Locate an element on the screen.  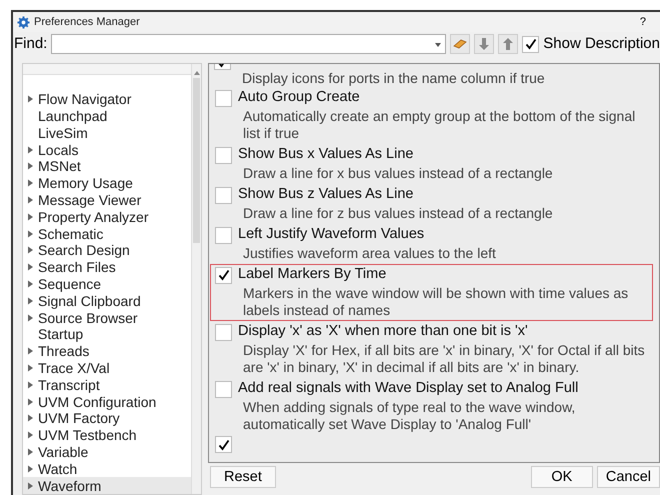
tree-item: Message Viewer is located at coordinates (107, 200).